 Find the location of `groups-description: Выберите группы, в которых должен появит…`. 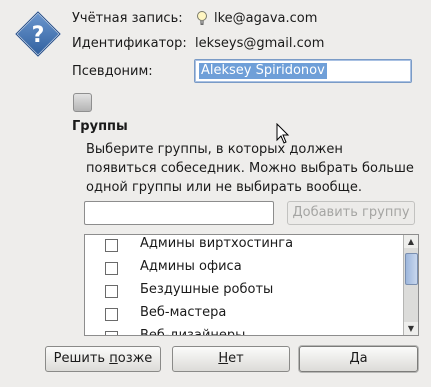

groups-description: Выберите группы, в которых должен появит… is located at coordinates (250, 168).